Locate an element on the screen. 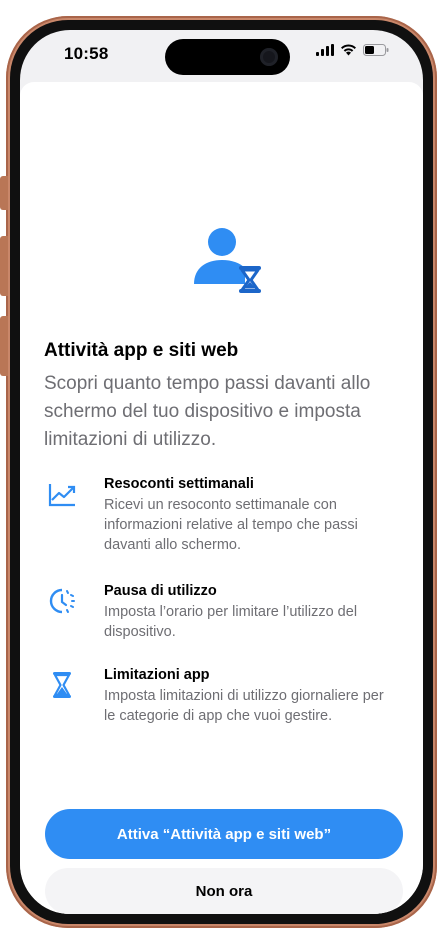  cellular-signal-icon is located at coordinates (325, 50).